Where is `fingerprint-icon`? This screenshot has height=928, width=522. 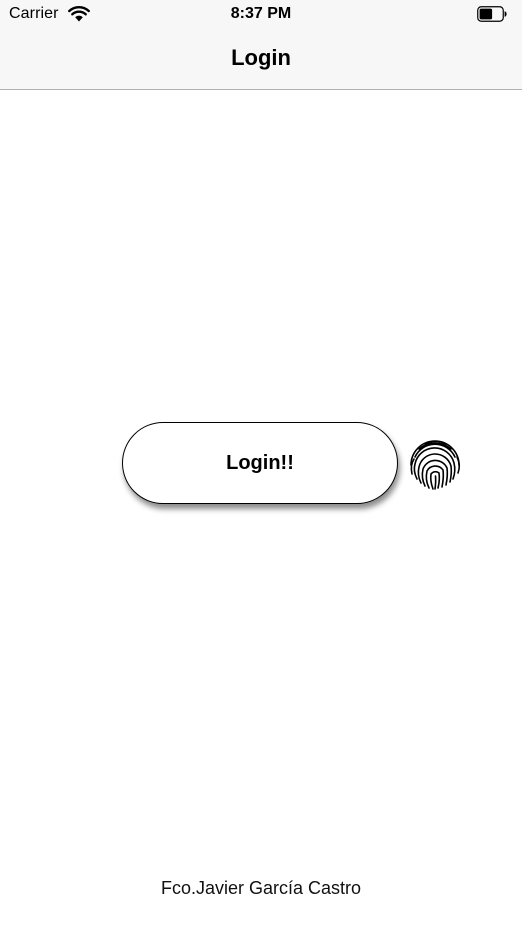 fingerprint-icon is located at coordinates (435, 464).